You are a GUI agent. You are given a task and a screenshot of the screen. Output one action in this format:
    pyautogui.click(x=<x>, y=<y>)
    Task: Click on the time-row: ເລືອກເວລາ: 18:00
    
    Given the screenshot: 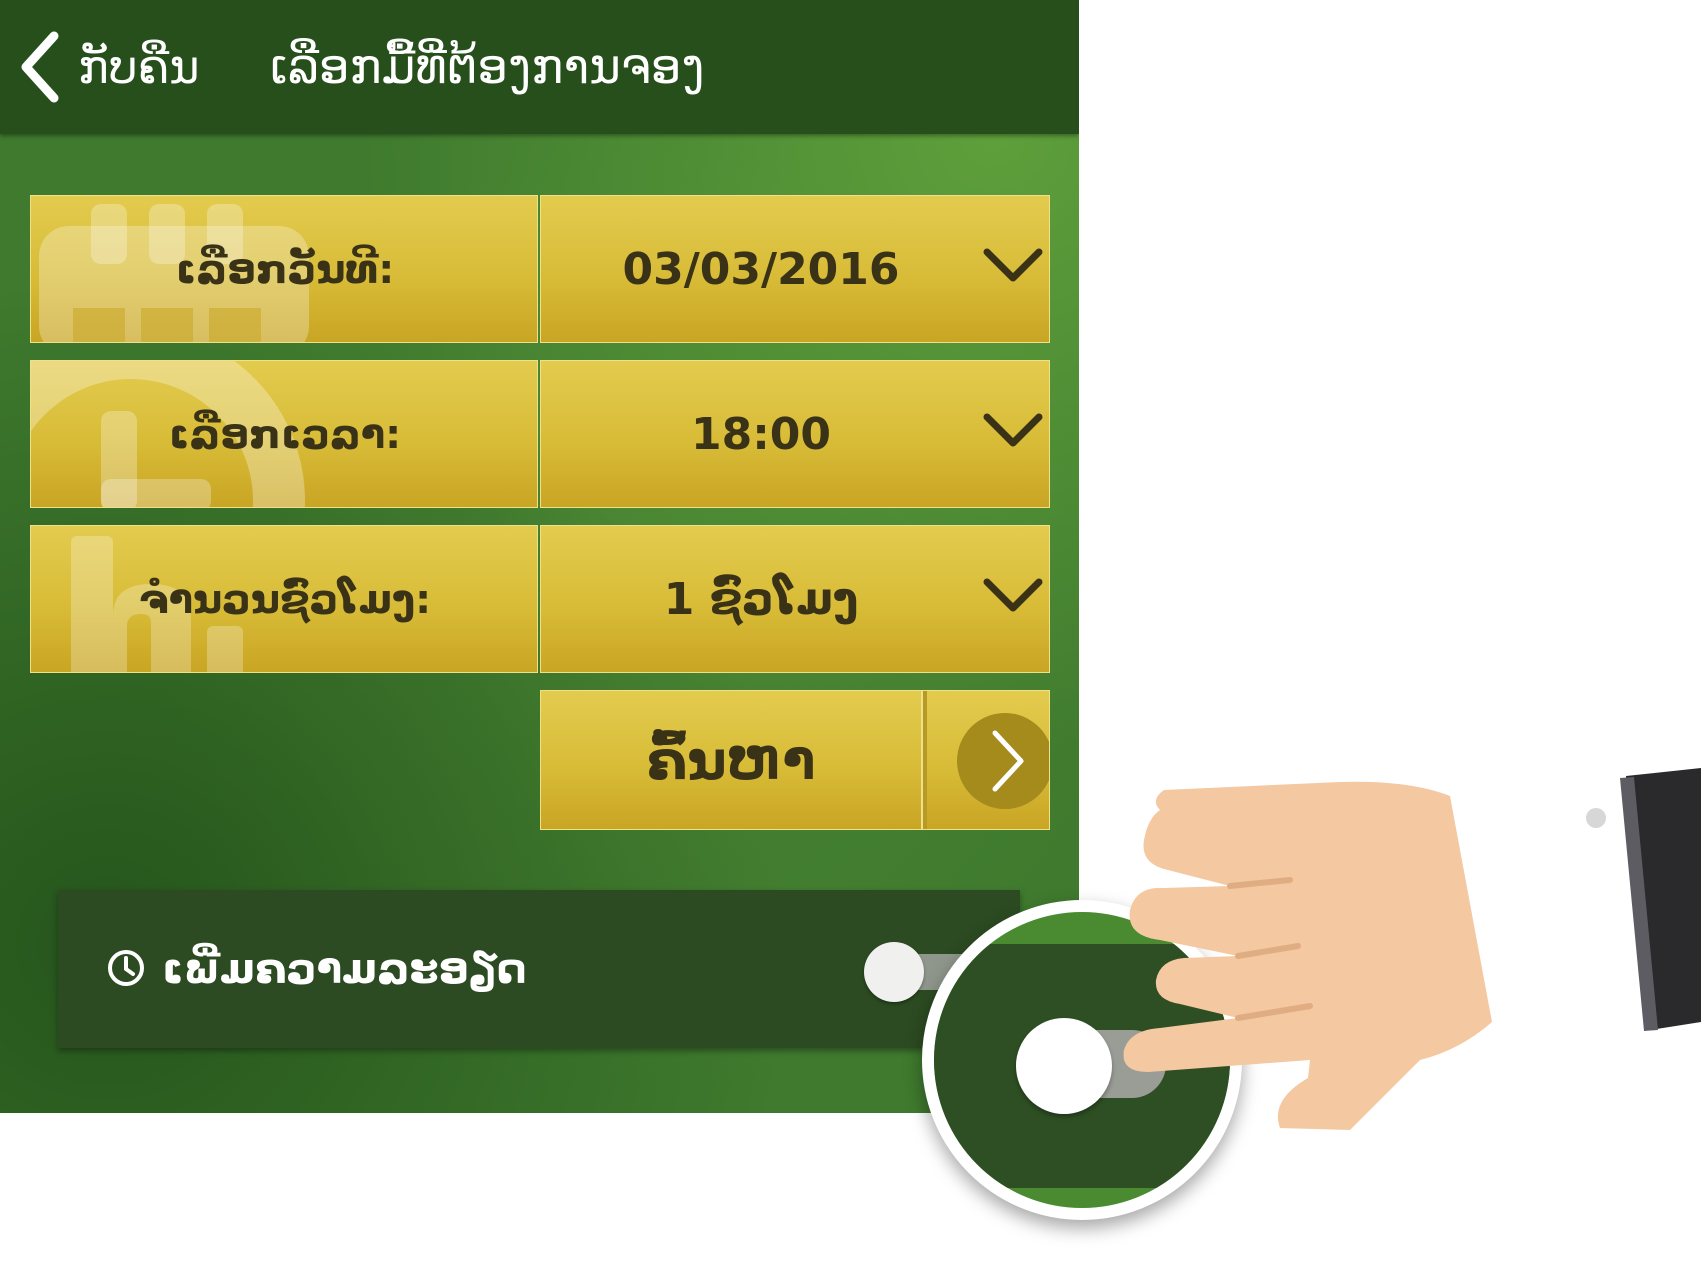 What is the action you would take?
    pyautogui.click(x=540, y=434)
    